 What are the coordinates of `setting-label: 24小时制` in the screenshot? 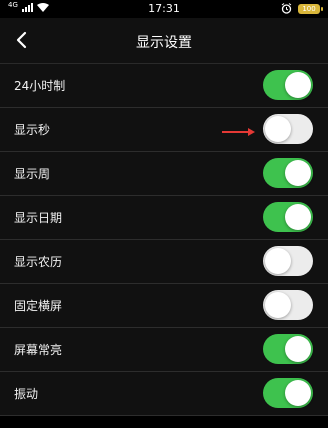 It's located at (40, 86).